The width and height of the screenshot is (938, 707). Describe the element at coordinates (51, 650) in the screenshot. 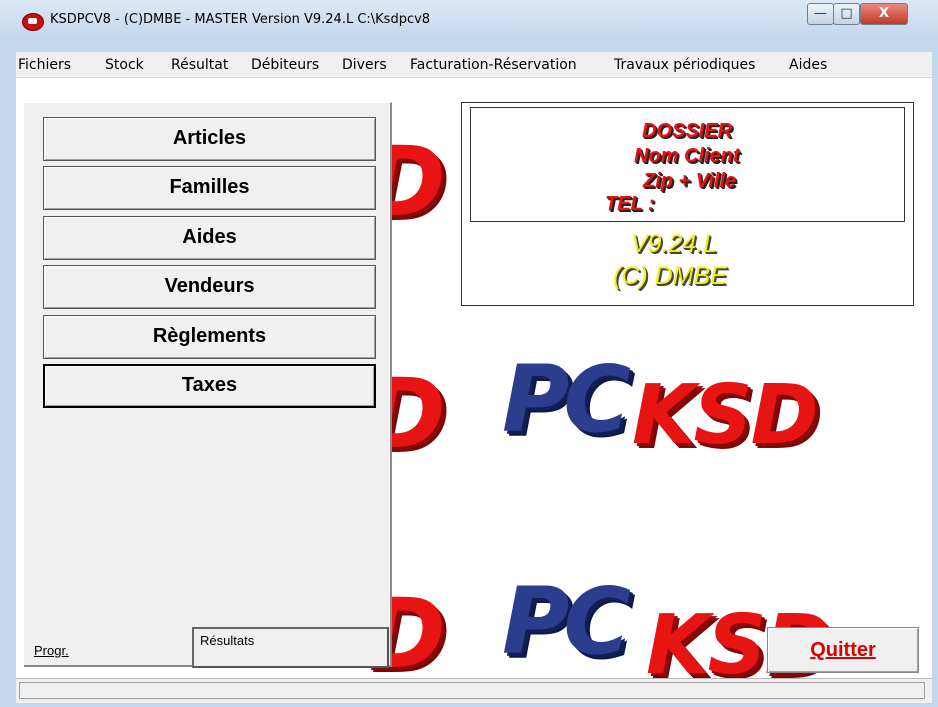

I see `progr-label: Progr.` at that location.